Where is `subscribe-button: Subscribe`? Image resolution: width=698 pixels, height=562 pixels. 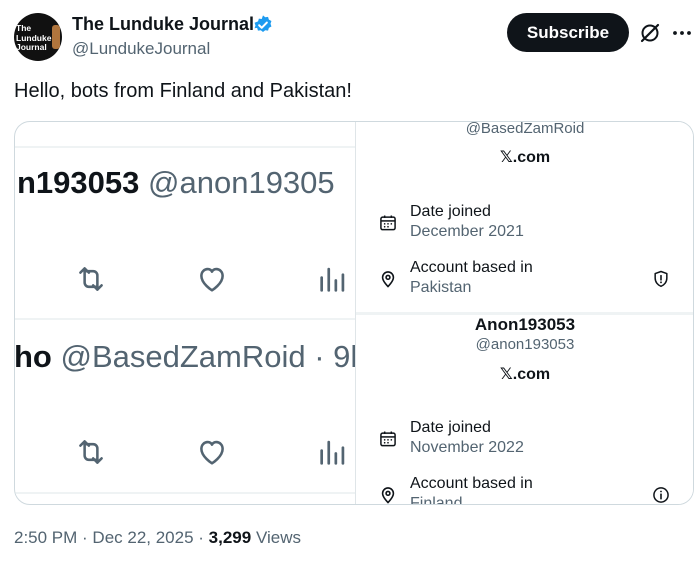
subscribe-button: Subscribe is located at coordinates (568, 32).